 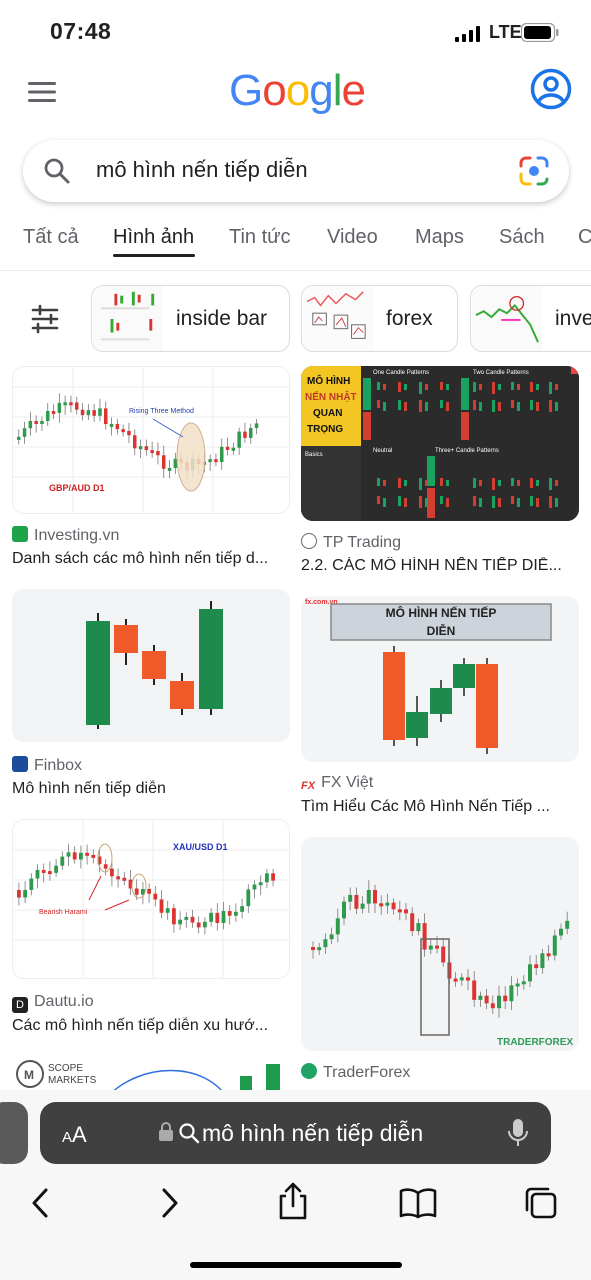 What do you see at coordinates (367, 1072) in the screenshot?
I see `source-name: TraderForex` at bounding box center [367, 1072].